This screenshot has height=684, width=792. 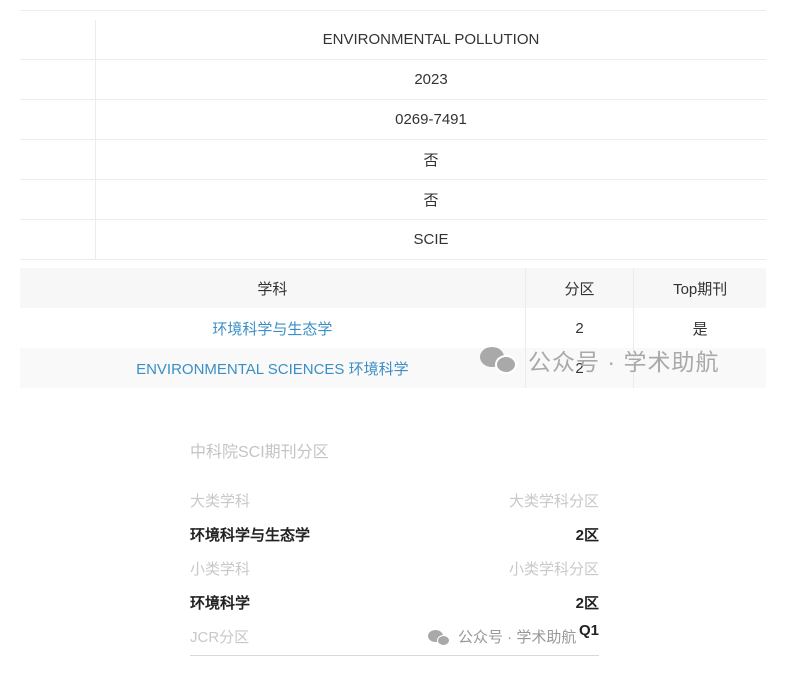 What do you see at coordinates (394, 638) in the screenshot?
I see `jcr-row: JCR分区 公众号 · 学术助航 Q1` at bounding box center [394, 638].